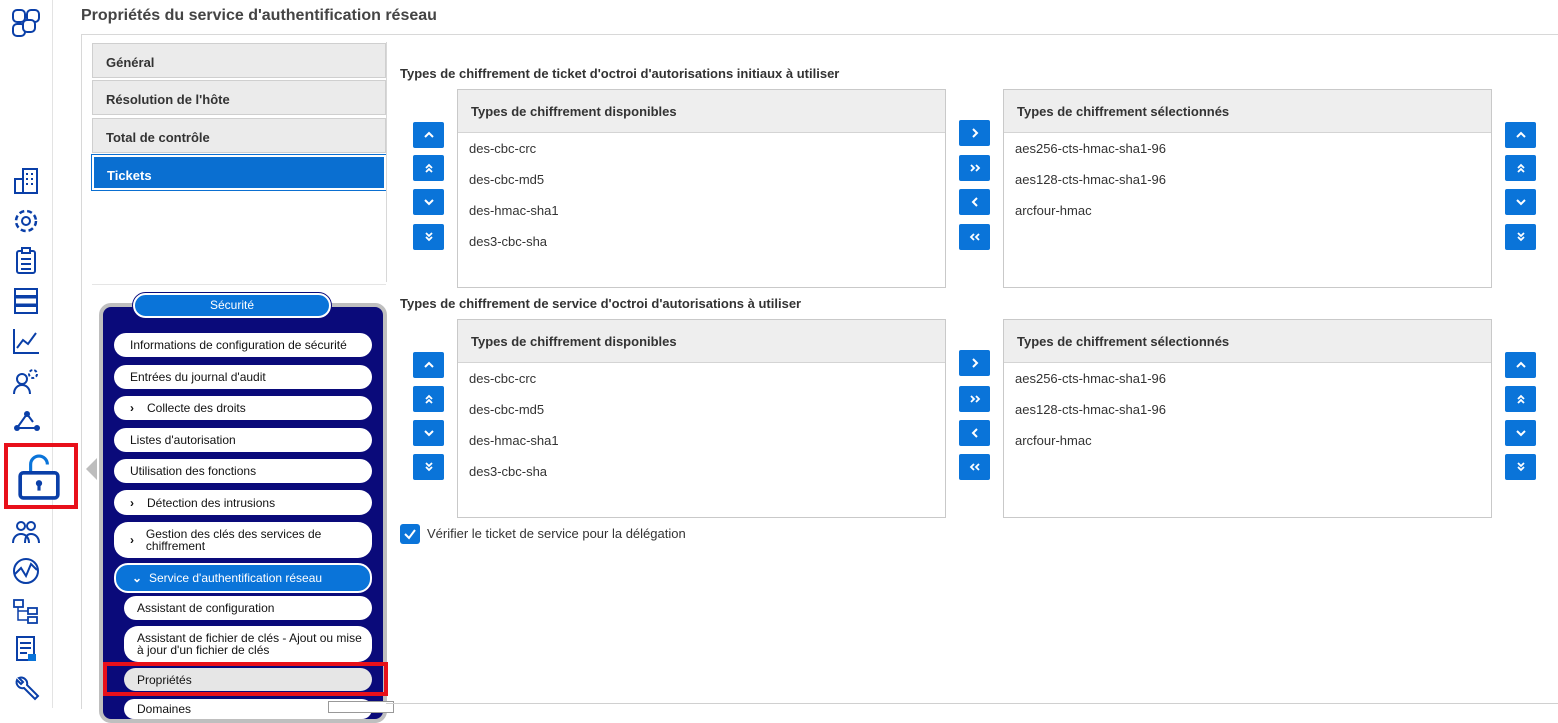  Describe the element at coordinates (245, 679) in the screenshot. I see `properties-highlight-box` at that location.